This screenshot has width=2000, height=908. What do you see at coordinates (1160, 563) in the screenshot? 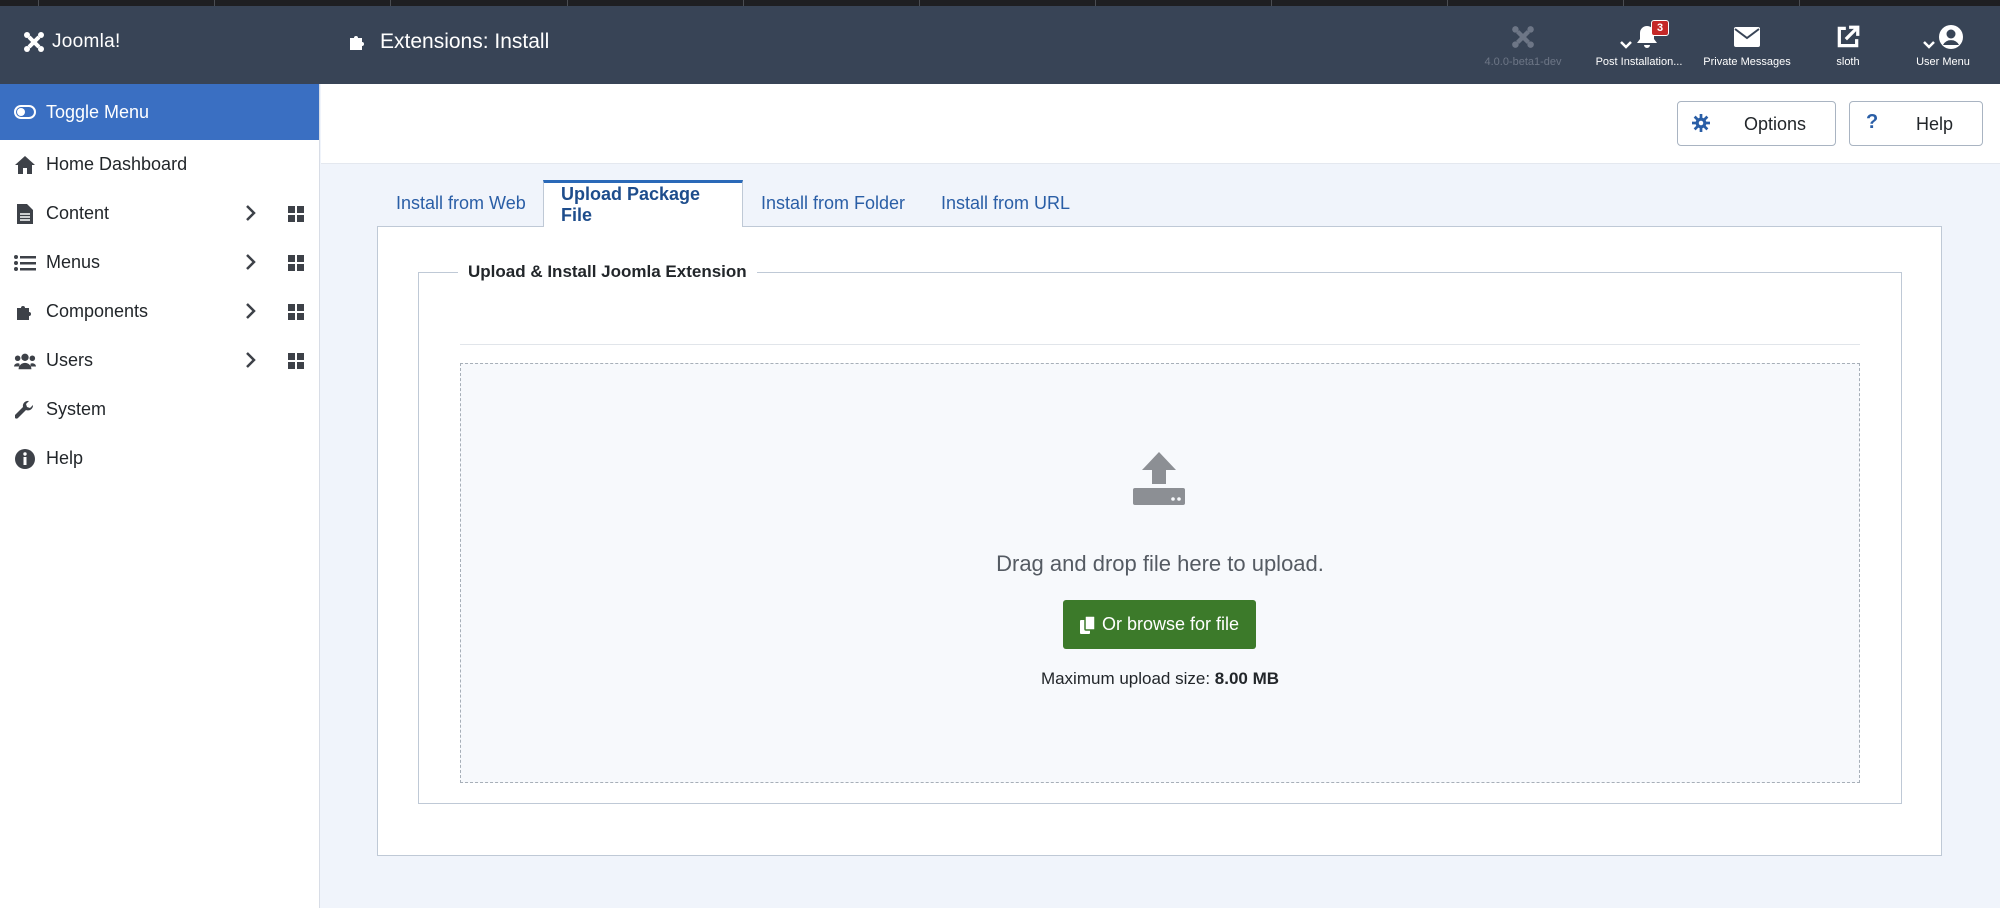
I see `drag-drop-text: Drag and drop file here to upload.` at bounding box center [1160, 563].